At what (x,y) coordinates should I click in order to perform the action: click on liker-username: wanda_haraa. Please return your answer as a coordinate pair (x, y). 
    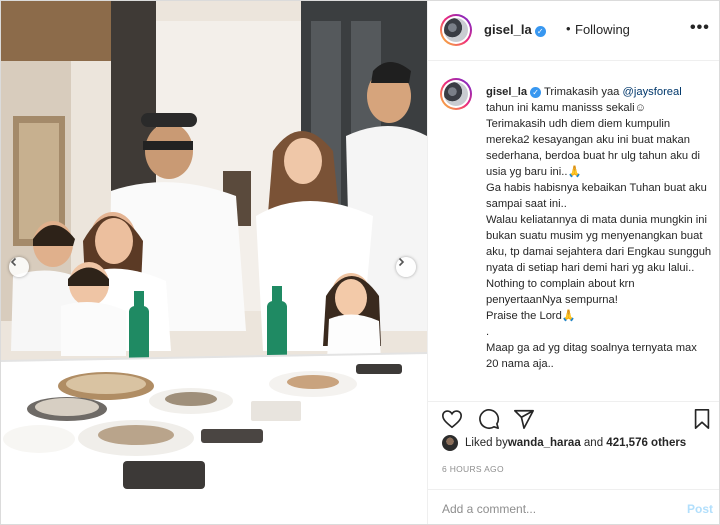
    Looking at the image, I should click on (544, 443).